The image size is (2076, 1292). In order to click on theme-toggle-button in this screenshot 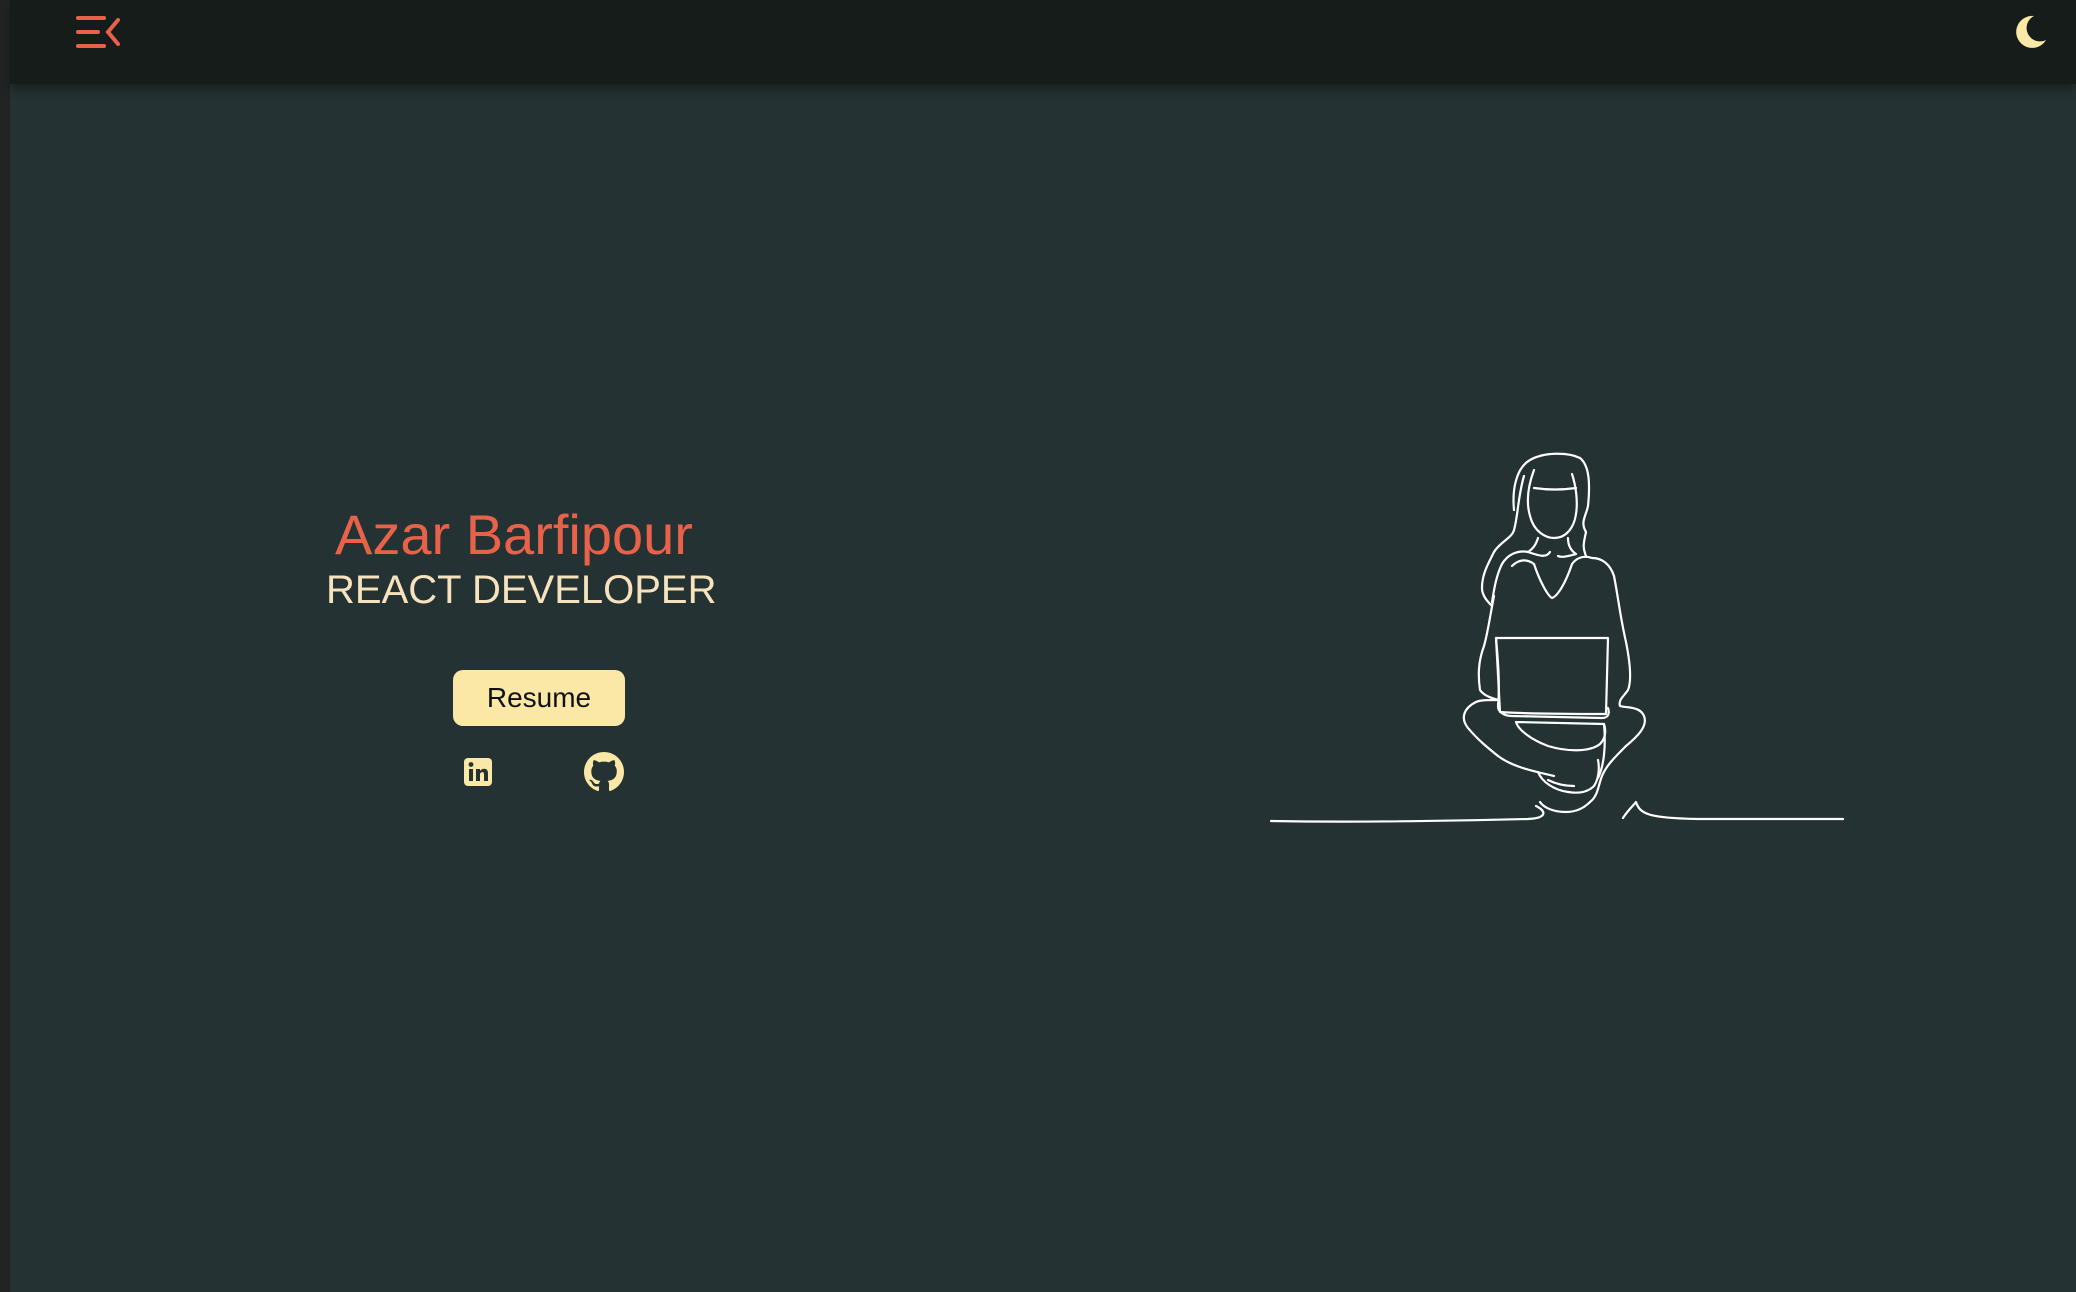, I will do `click(2030, 32)`.